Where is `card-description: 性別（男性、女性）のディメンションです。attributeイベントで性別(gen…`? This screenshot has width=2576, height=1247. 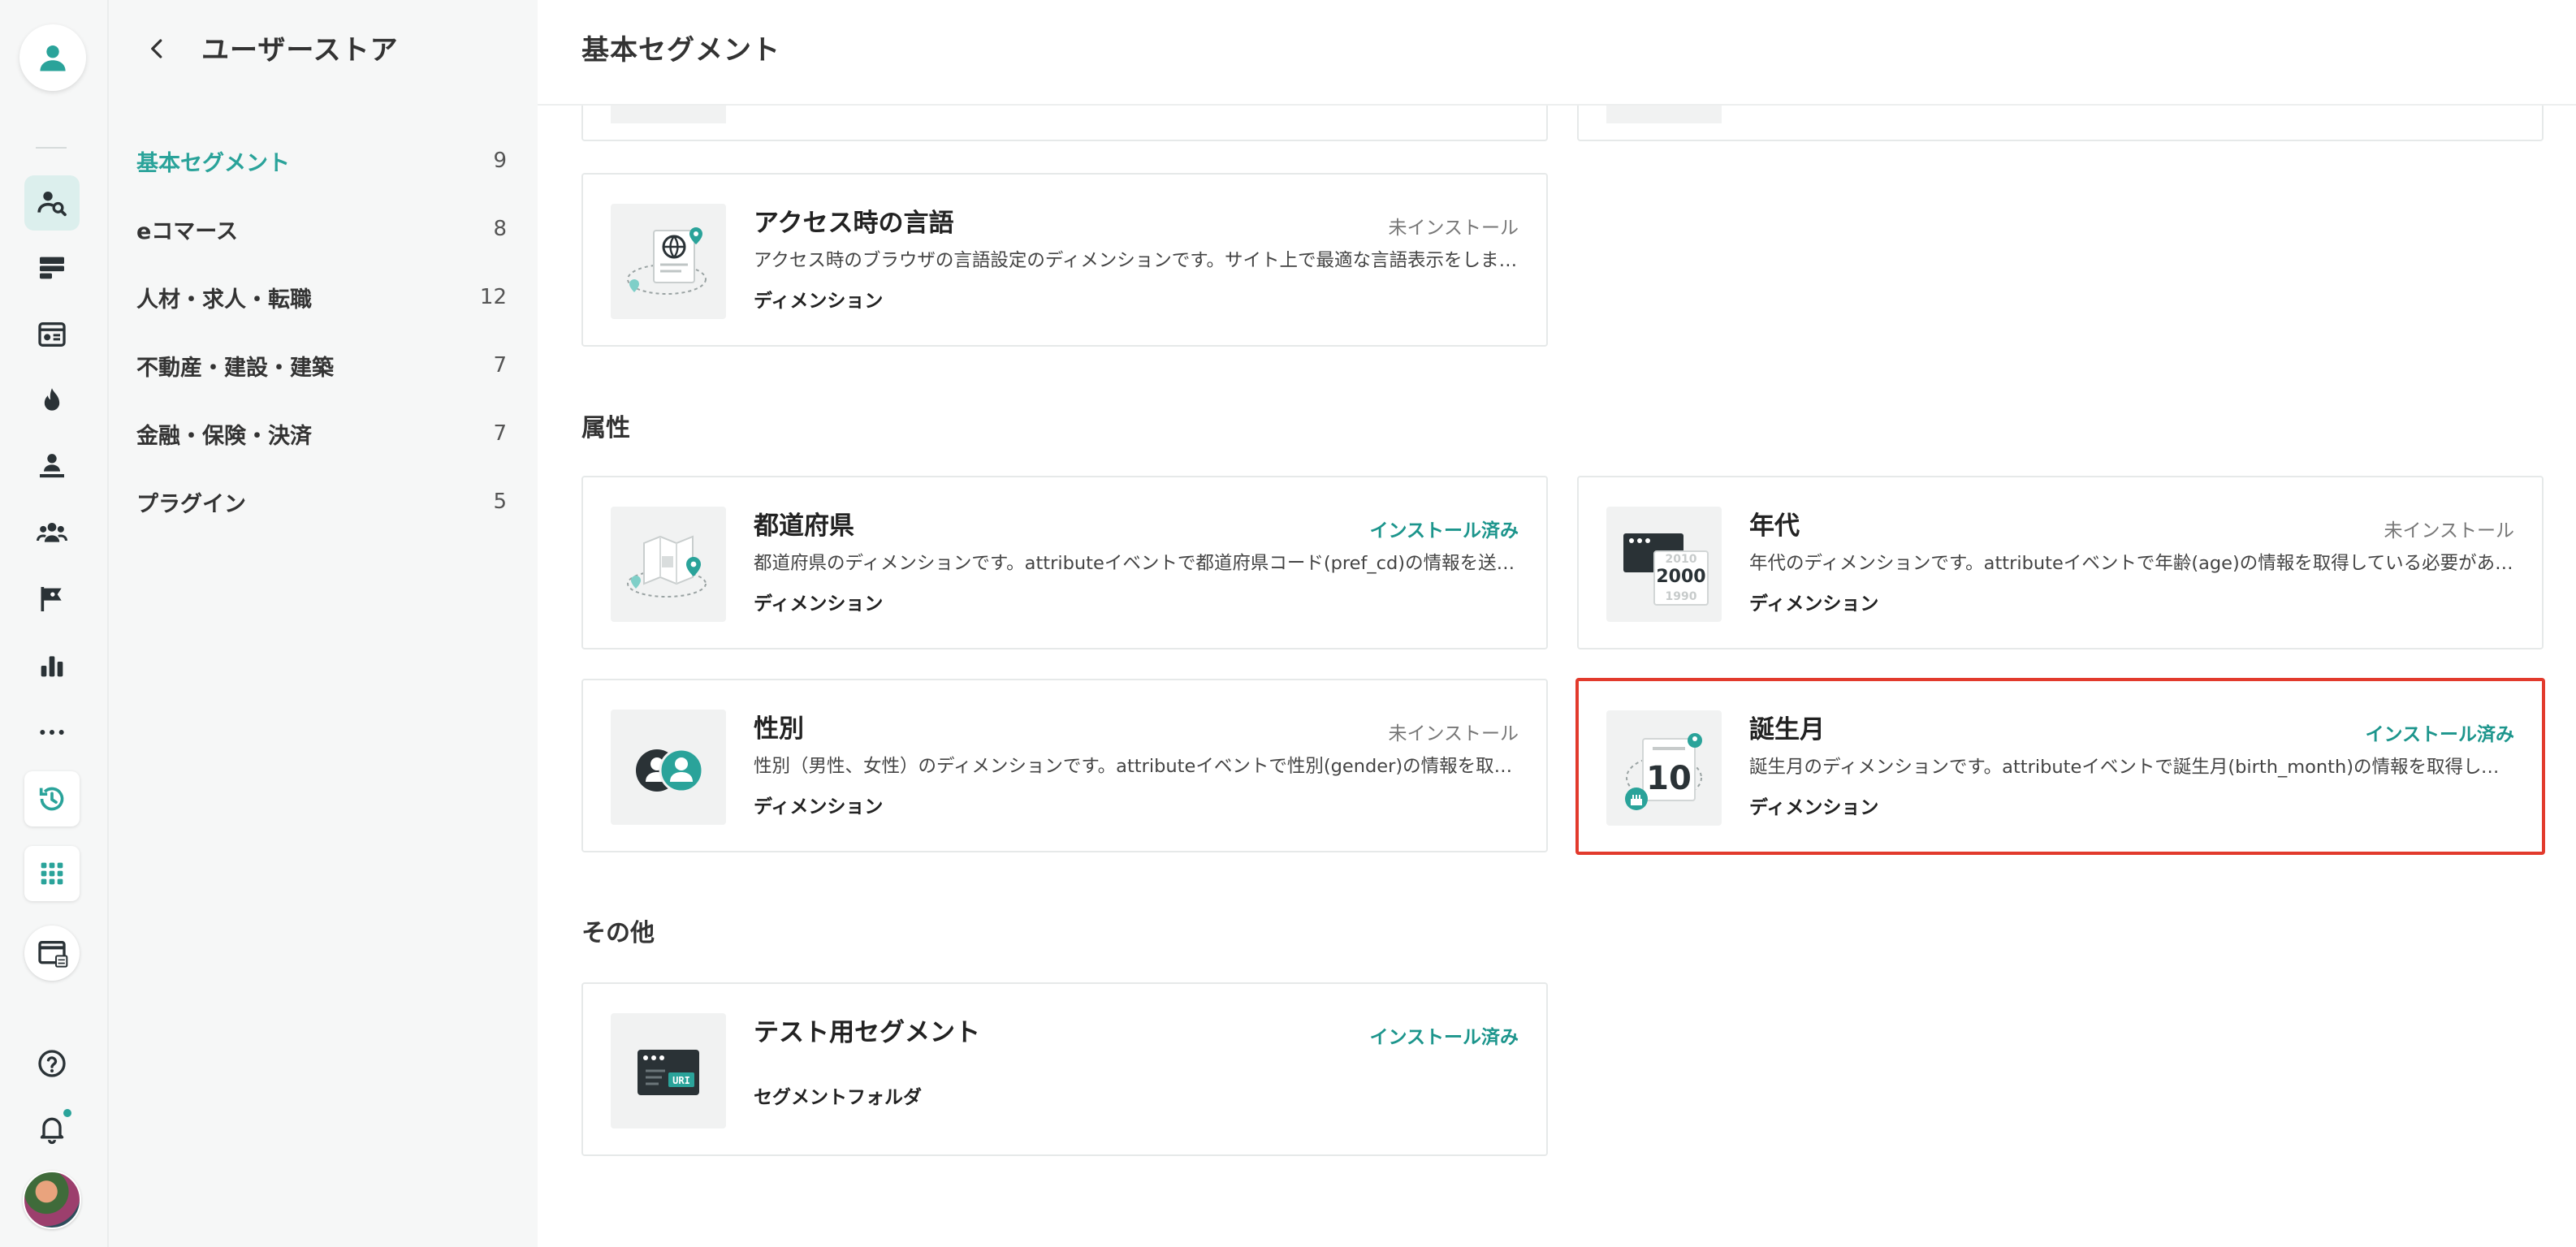 card-description: 性別（男性、女性）のディメンションです。attributeイベントで性別(gen… is located at coordinates (1137, 766).